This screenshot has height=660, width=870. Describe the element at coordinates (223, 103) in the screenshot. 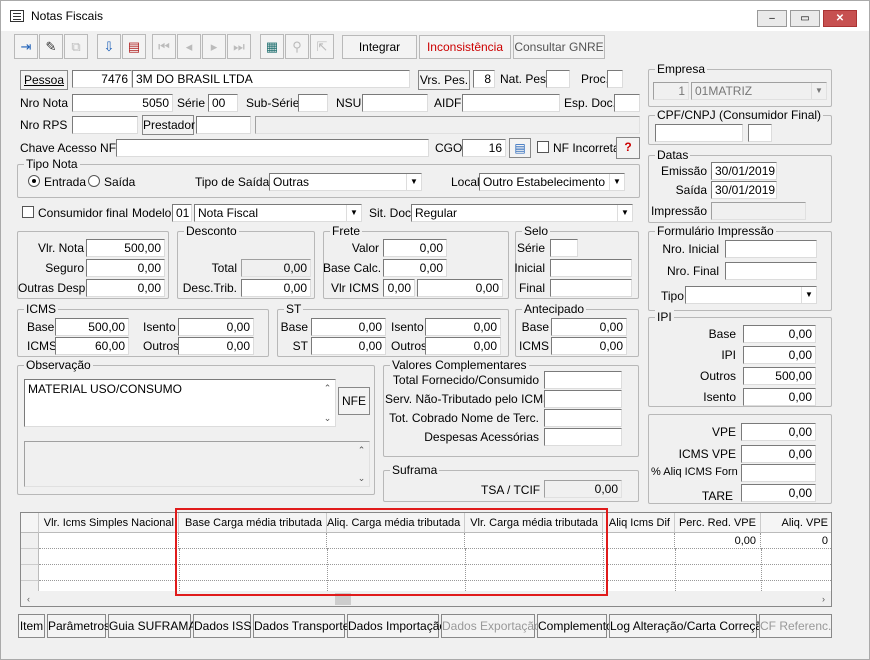

I see `serie-field: 00` at that location.